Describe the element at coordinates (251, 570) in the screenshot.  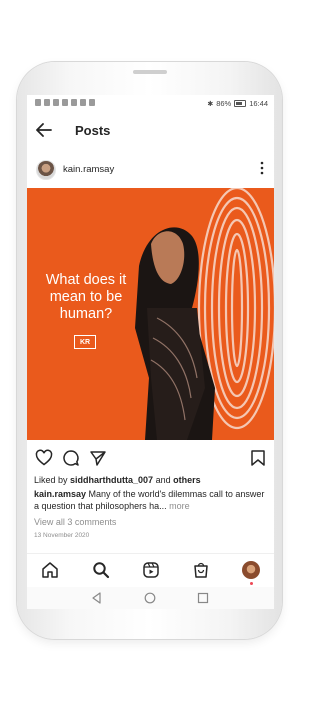
I see `profile-avatar` at that location.